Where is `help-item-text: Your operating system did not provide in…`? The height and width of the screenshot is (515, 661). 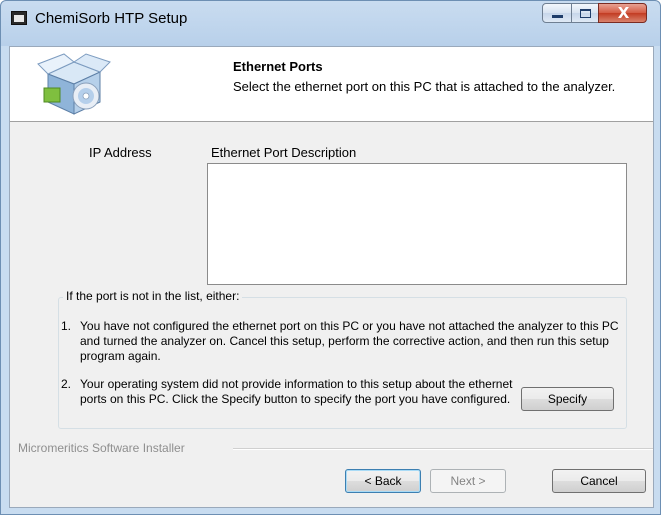
help-item-text: Your operating system did not provide in… is located at coordinates (296, 391).